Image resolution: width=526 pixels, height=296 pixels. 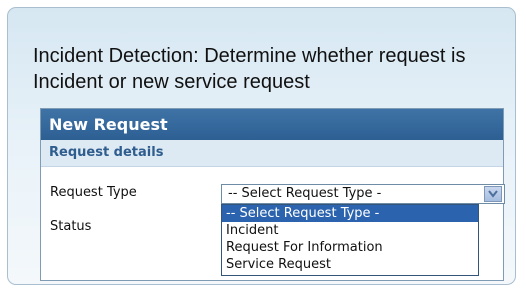 What do you see at coordinates (305, 193) in the screenshot?
I see `request-type-select-value: -- Select Request Type -` at bounding box center [305, 193].